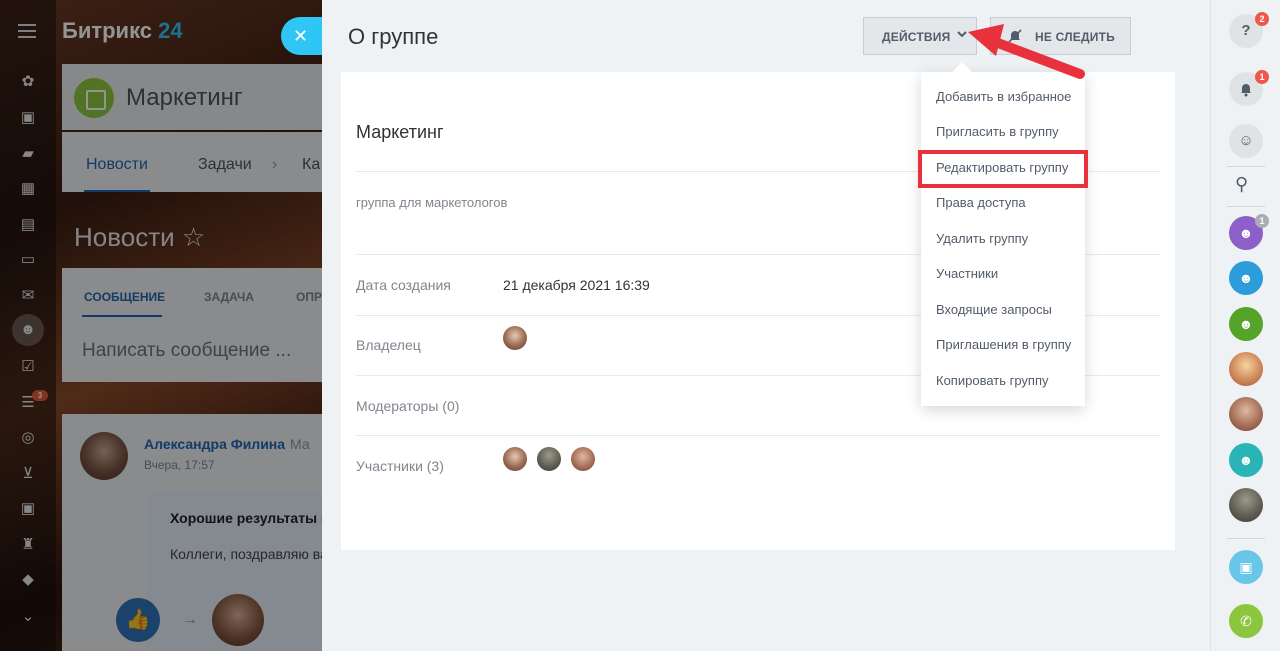  Describe the element at coordinates (400, 466) in the screenshot. I see `members-label: Участники (3)` at that location.